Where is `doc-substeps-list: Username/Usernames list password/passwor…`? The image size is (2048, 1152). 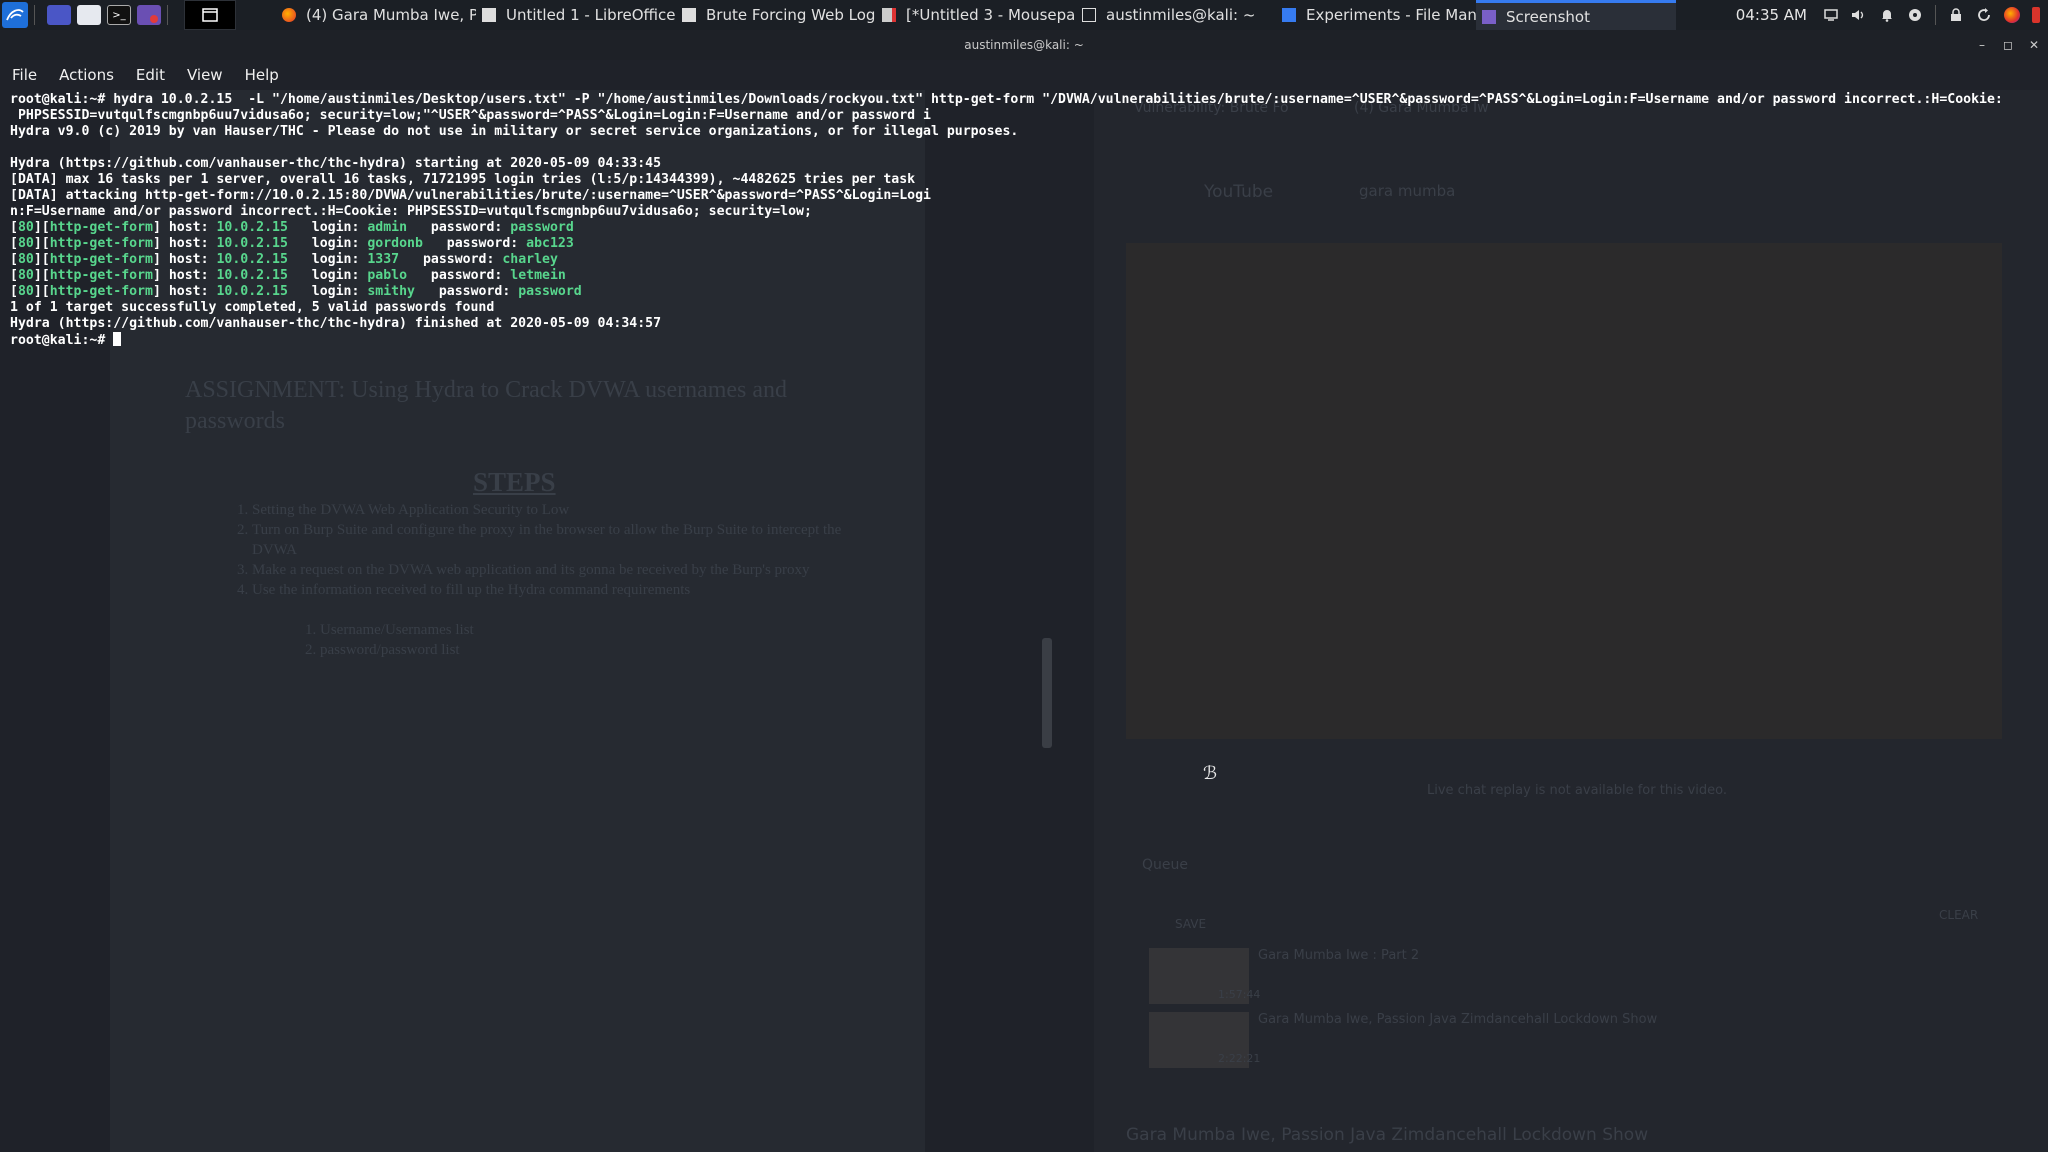 doc-substeps-list: Username/Usernames list password/passwor… is located at coordinates (387, 640).